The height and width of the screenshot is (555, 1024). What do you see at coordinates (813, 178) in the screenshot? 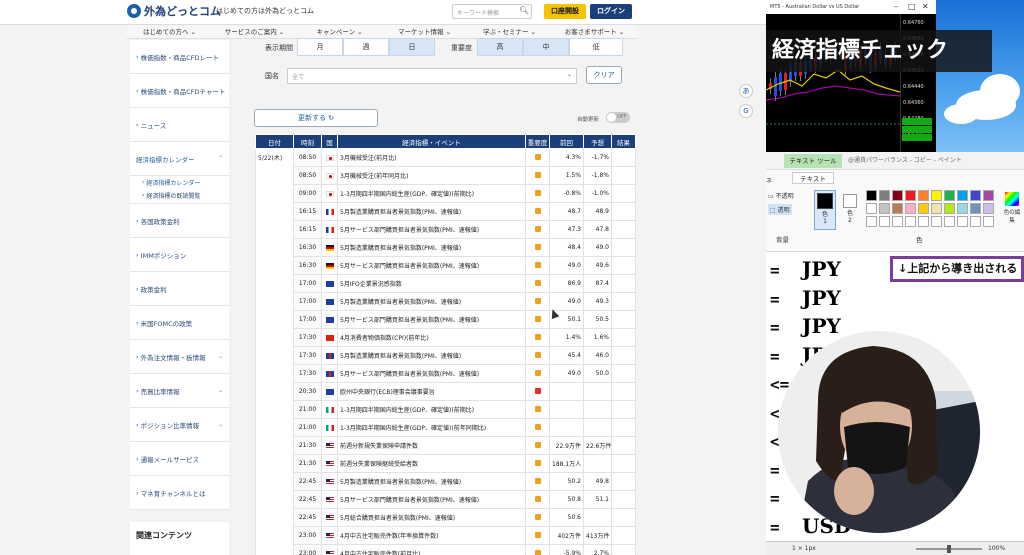
I see `tab-text: テキスト` at bounding box center [813, 178].